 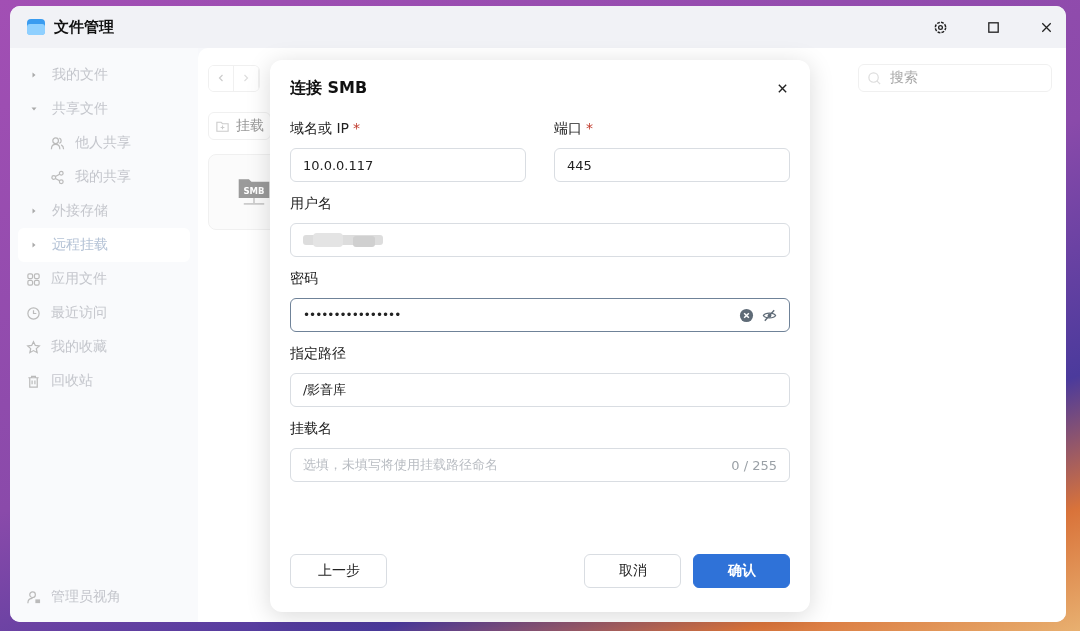 I want to click on eye-slash-icon, so click(x=769, y=315).